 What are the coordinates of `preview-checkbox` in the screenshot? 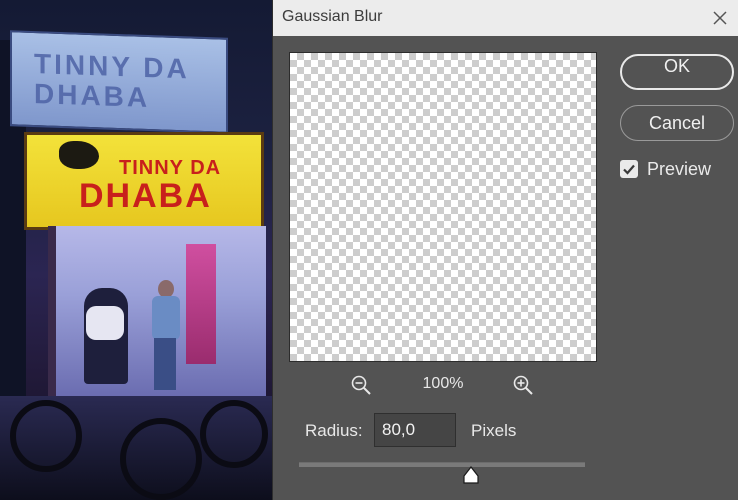 It's located at (629, 169).